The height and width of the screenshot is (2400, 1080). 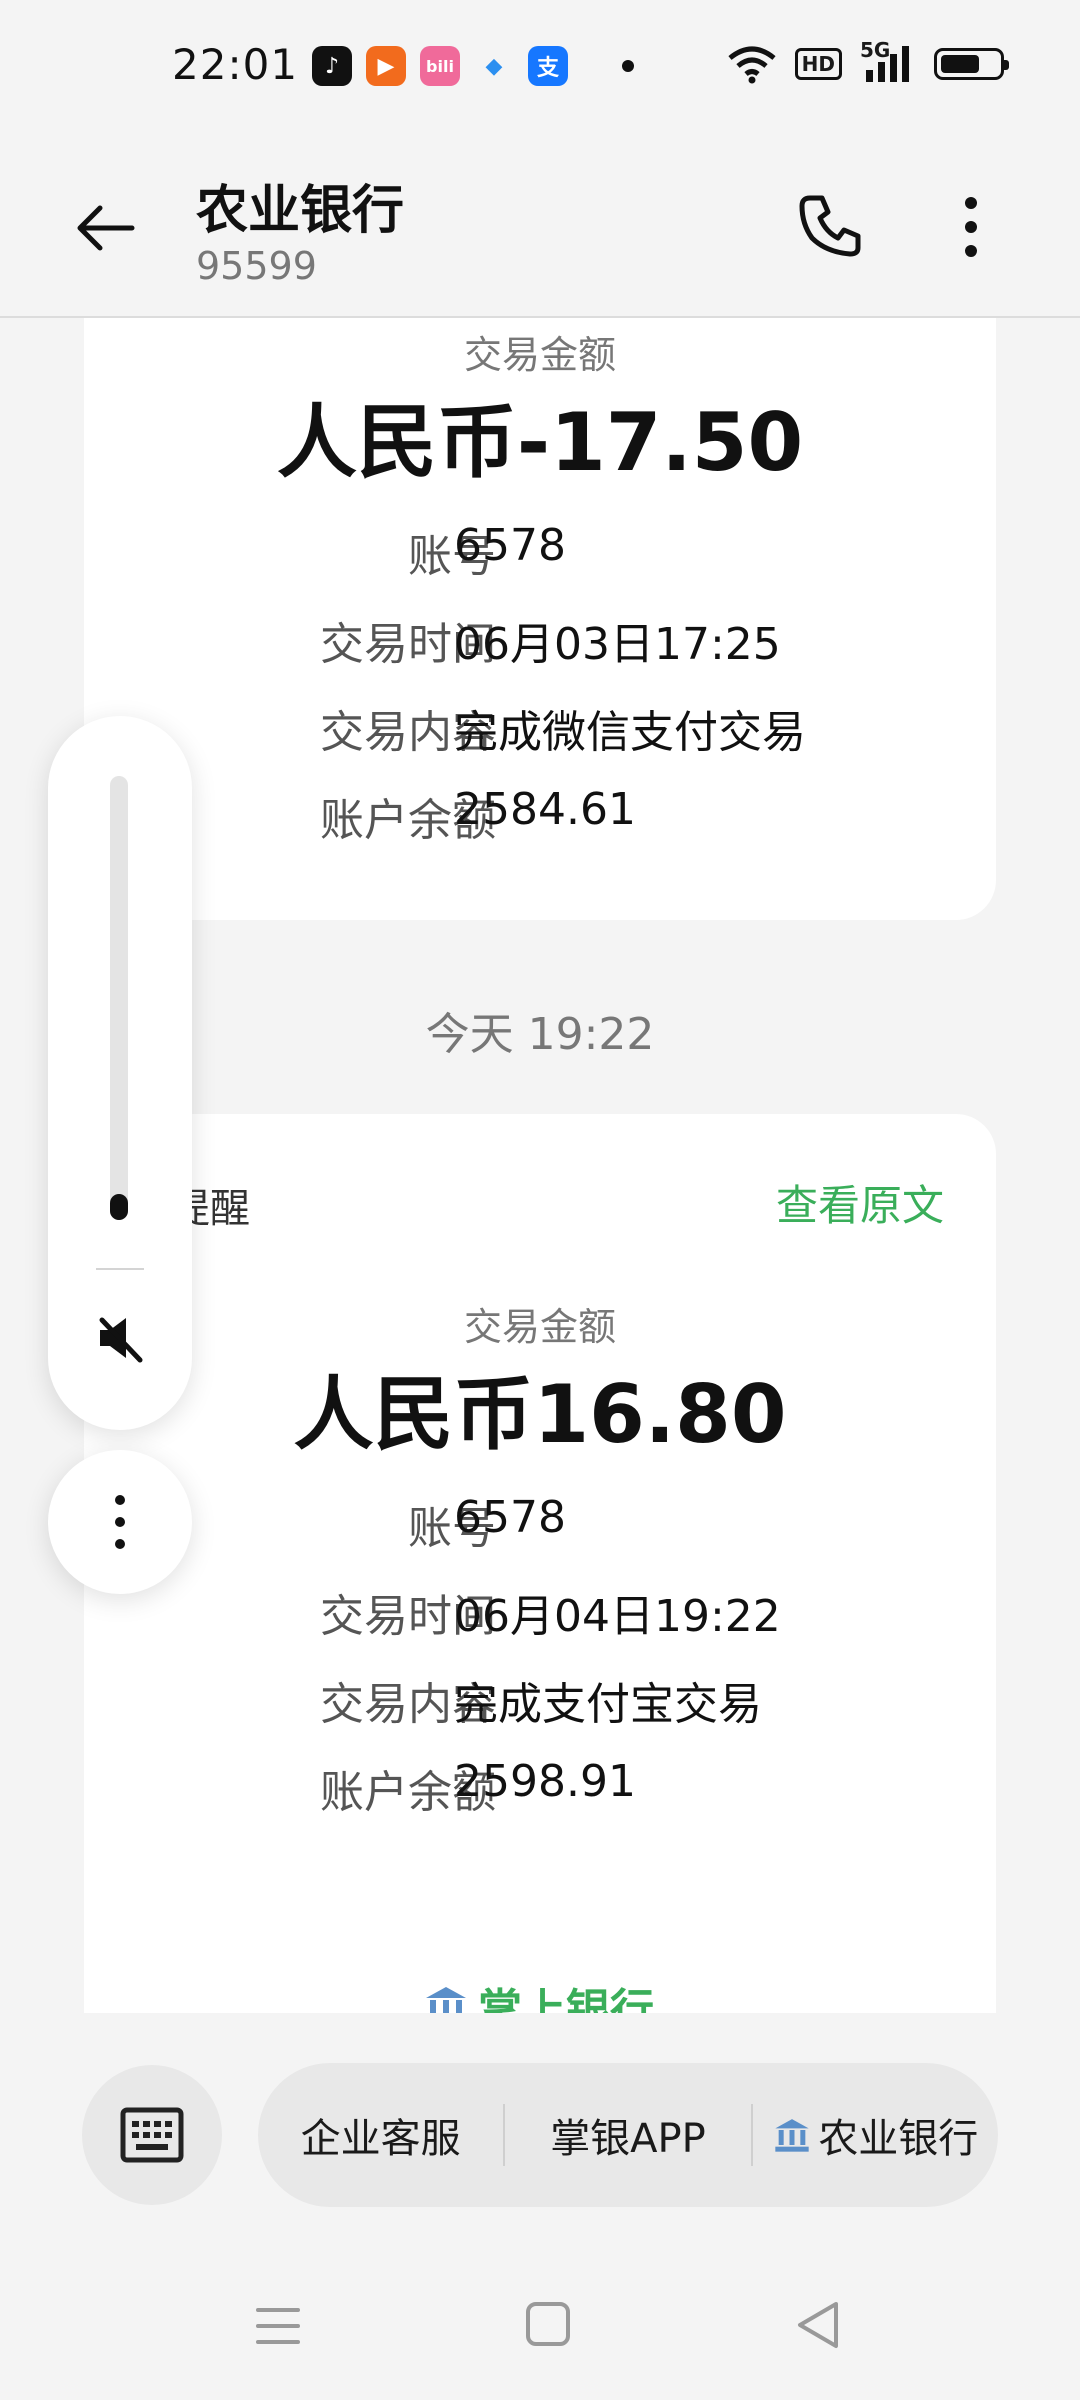 I want to click on conversation-header: 农业银行 95599, so click(x=540, y=228).